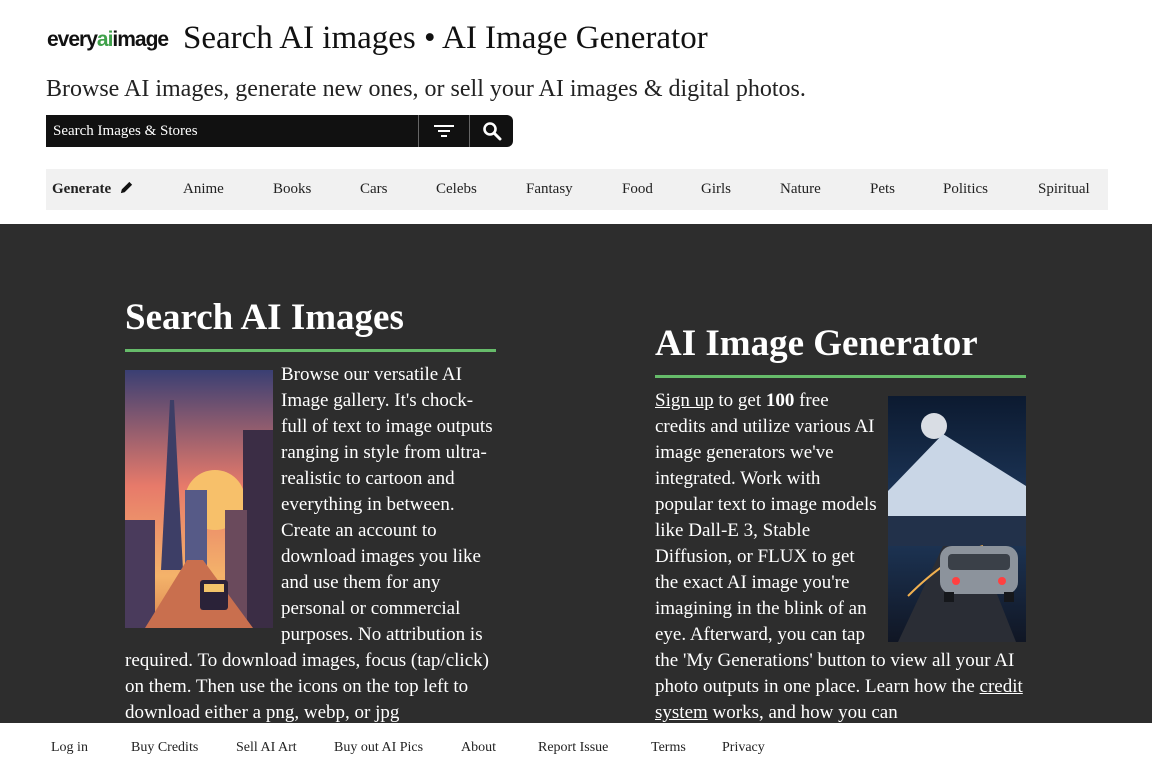 Image resolution: width=1152 pixels, height=768 pixels. What do you see at coordinates (716, 189) in the screenshot?
I see `nav-item-girls: Girls` at bounding box center [716, 189].